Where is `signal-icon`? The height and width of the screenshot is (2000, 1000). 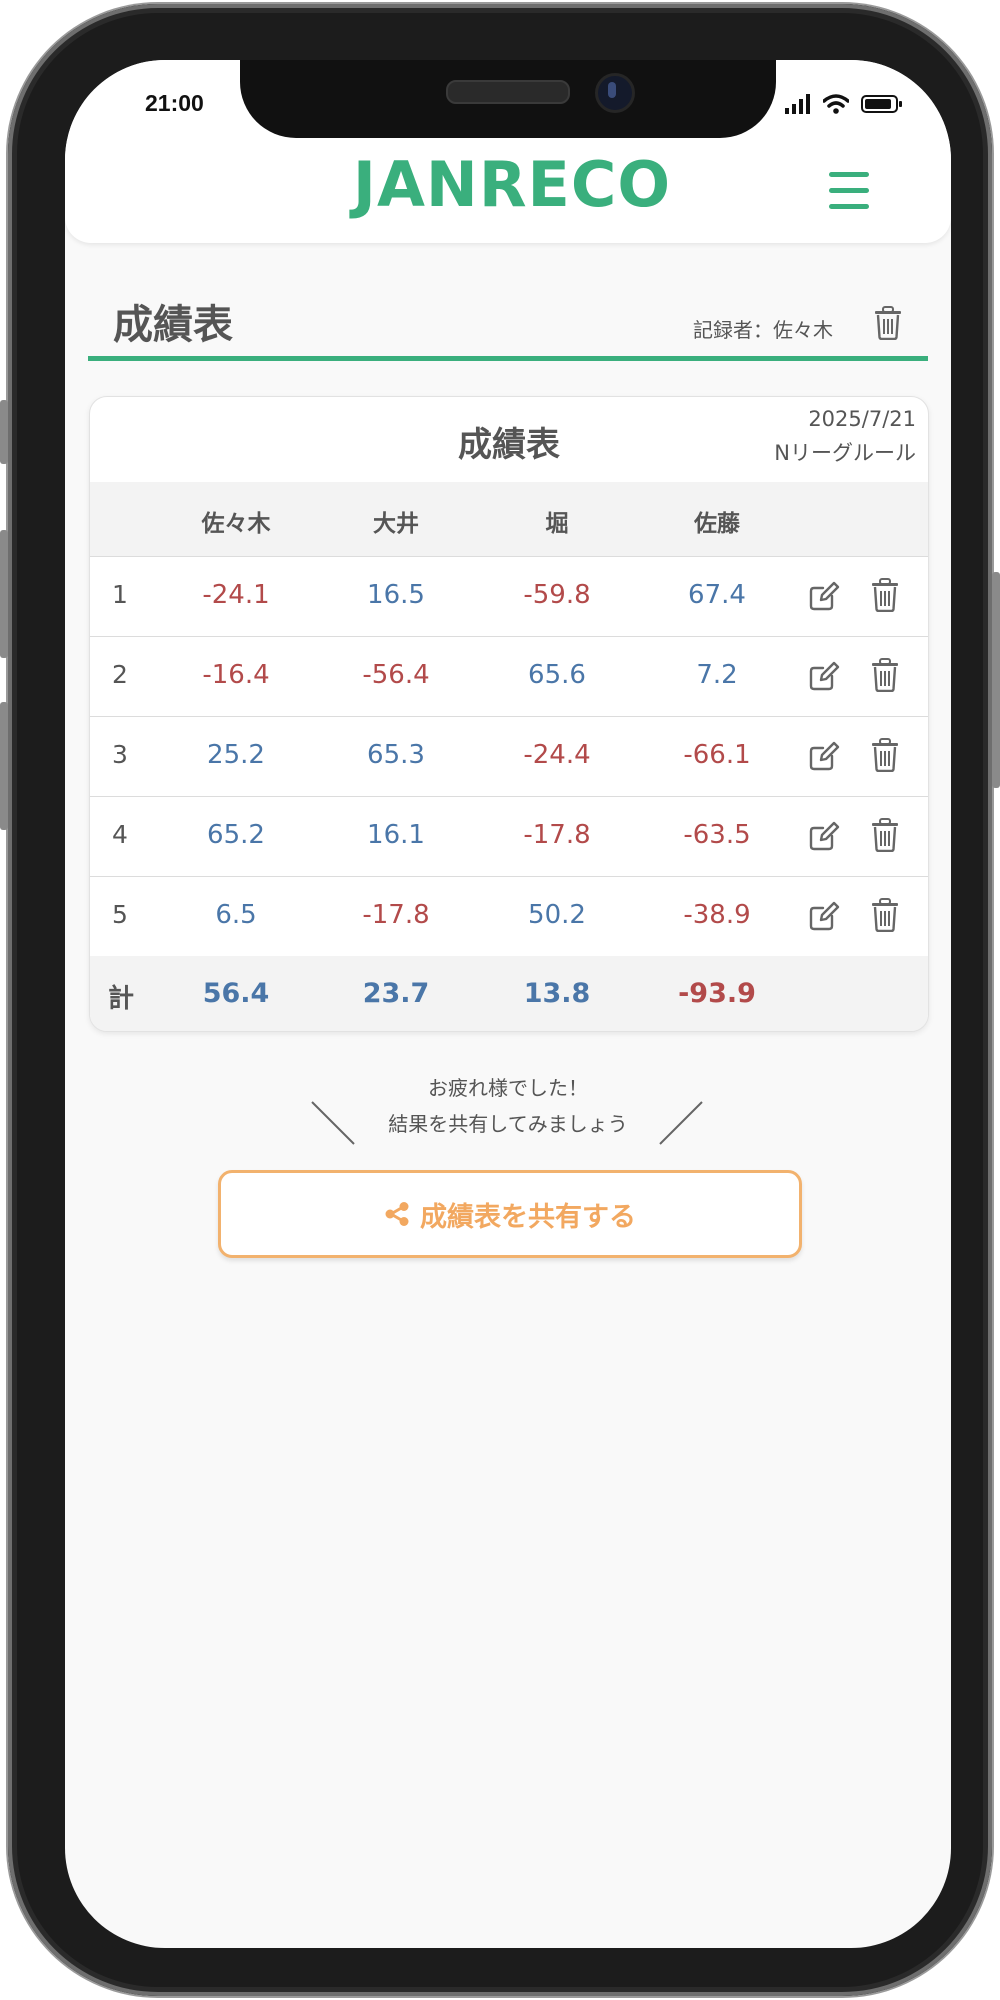
signal-icon is located at coordinates (797, 104).